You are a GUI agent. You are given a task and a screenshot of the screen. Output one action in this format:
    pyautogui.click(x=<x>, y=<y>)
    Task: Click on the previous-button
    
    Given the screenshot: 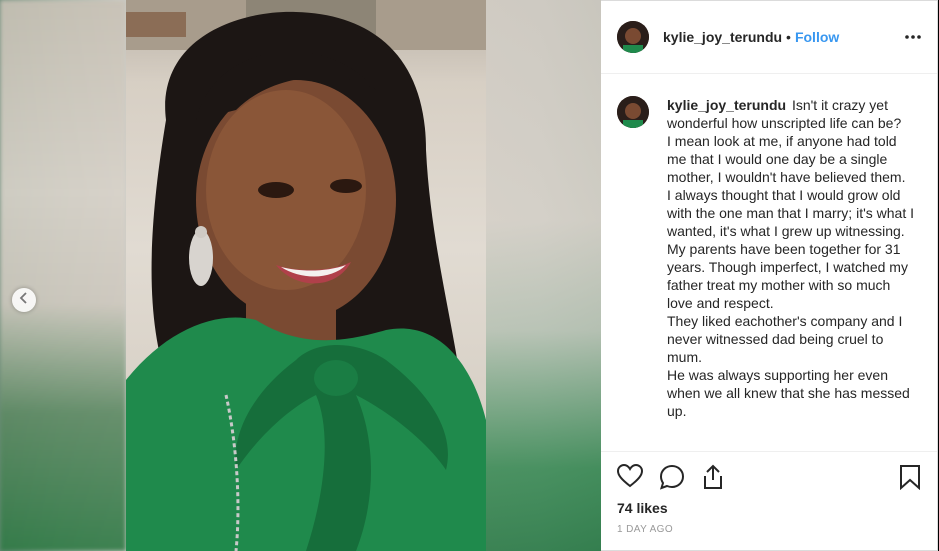 What is the action you would take?
    pyautogui.click(x=24, y=300)
    